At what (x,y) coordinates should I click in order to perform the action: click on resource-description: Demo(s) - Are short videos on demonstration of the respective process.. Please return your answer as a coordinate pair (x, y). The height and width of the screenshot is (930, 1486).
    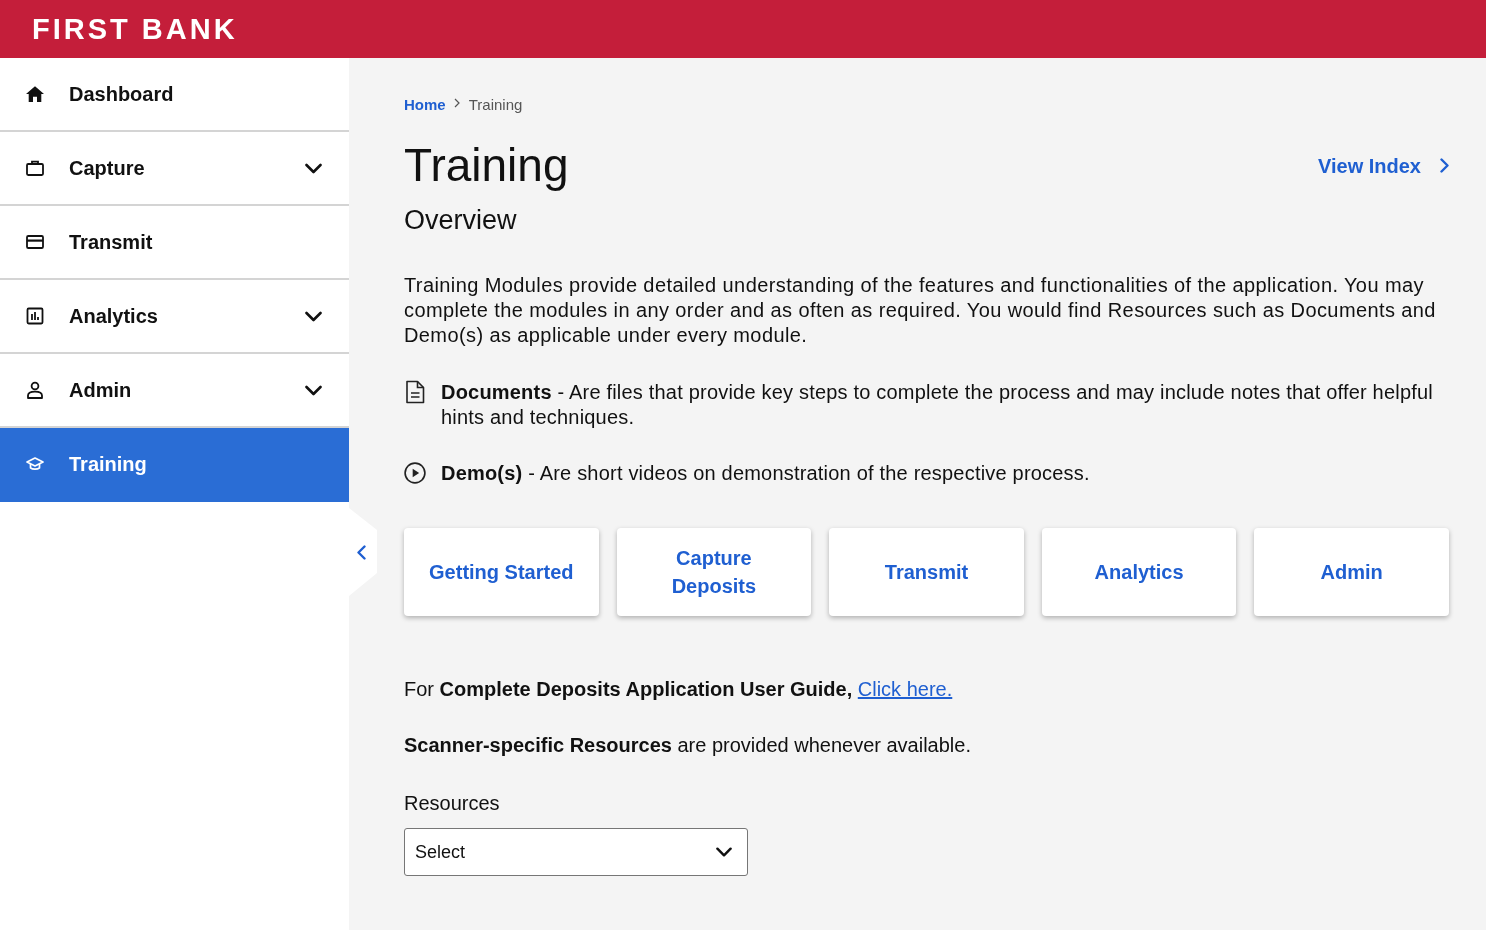
    Looking at the image, I should click on (765, 473).